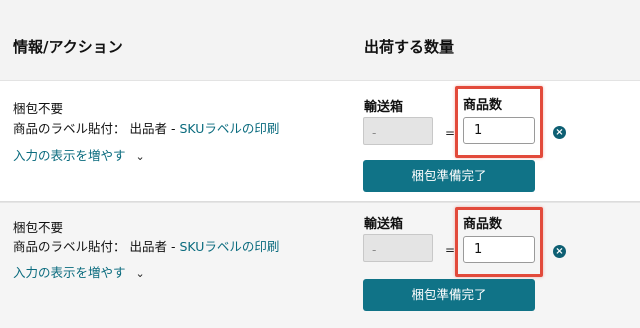  I want to click on info-action-header: 情報/アクション, so click(68, 47).